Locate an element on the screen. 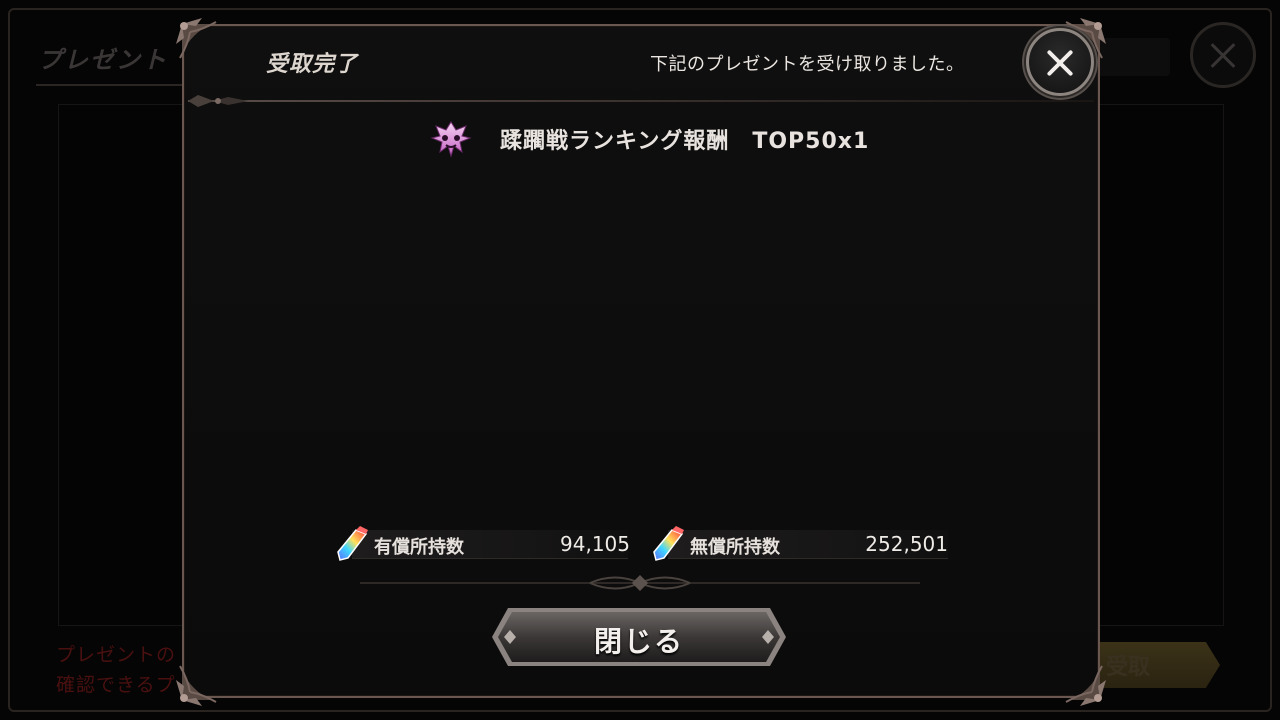  reward-label: 蹂躙戦ランキング報酬 TOP50x1 is located at coordinates (685, 141).